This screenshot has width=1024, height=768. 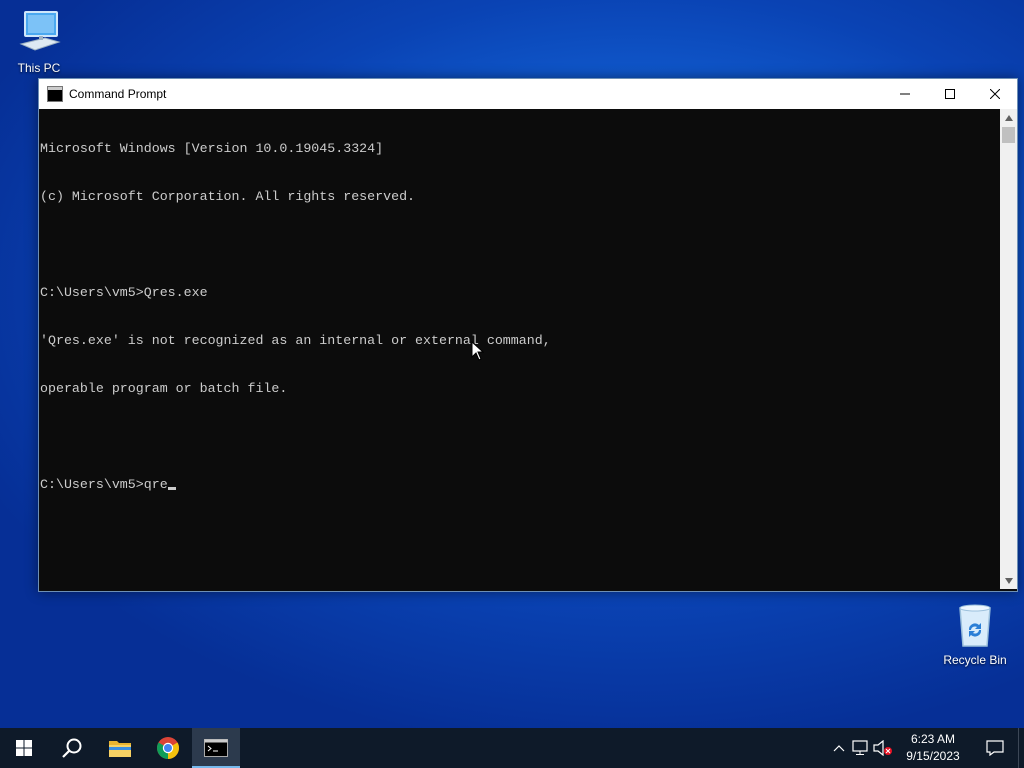 What do you see at coordinates (1008, 349) in the screenshot?
I see `vertical-scrollbar` at bounding box center [1008, 349].